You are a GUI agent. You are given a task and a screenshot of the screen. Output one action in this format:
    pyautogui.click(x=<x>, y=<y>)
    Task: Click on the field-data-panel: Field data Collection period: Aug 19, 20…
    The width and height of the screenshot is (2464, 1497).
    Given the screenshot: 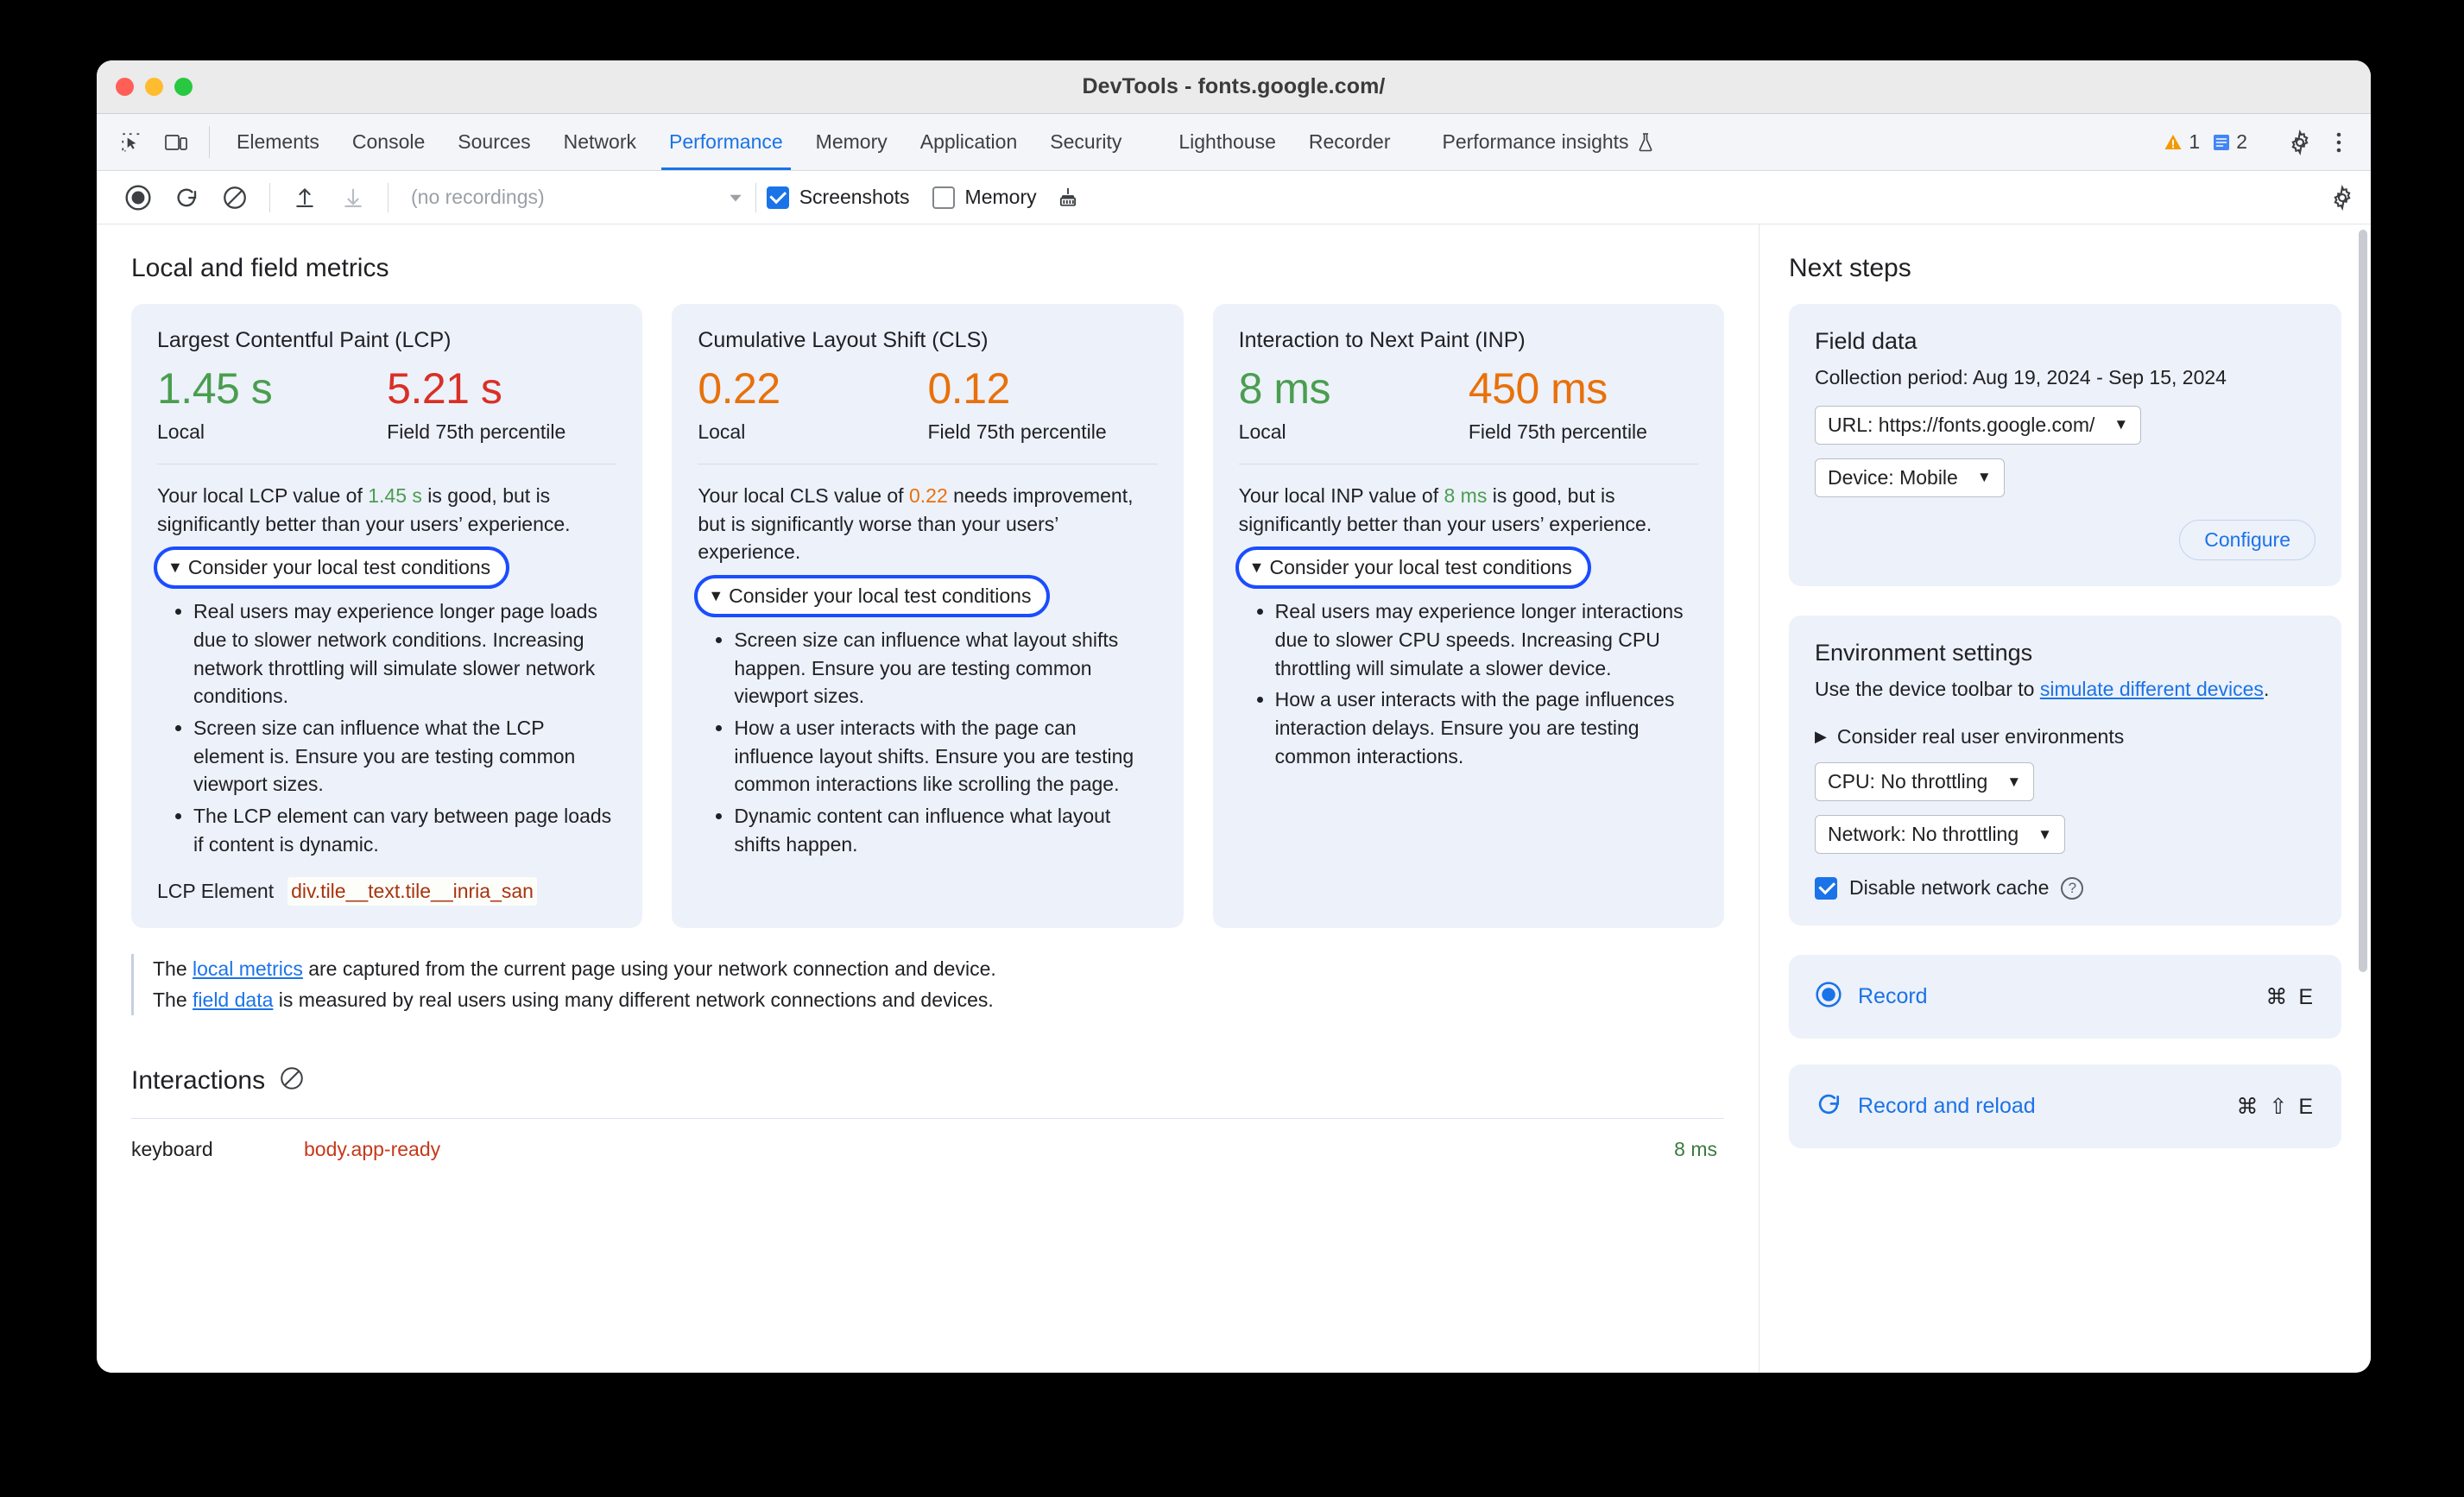 What is the action you would take?
    pyautogui.click(x=2065, y=445)
    